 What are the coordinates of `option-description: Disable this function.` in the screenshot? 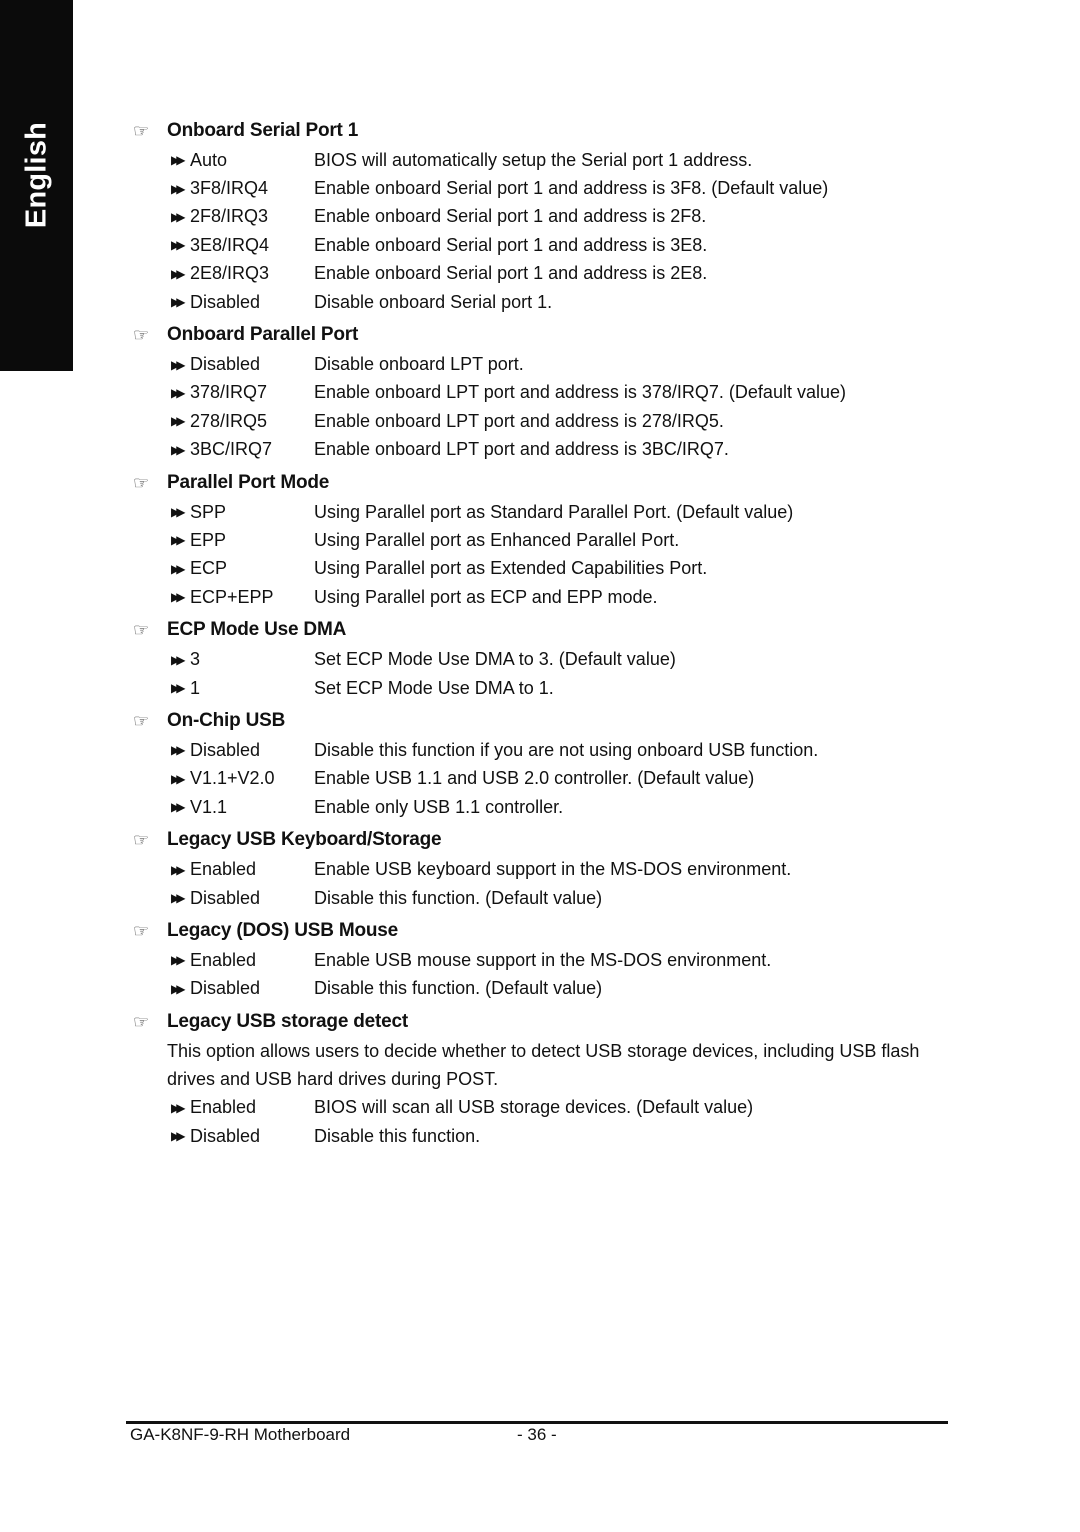 It's located at (397, 1135).